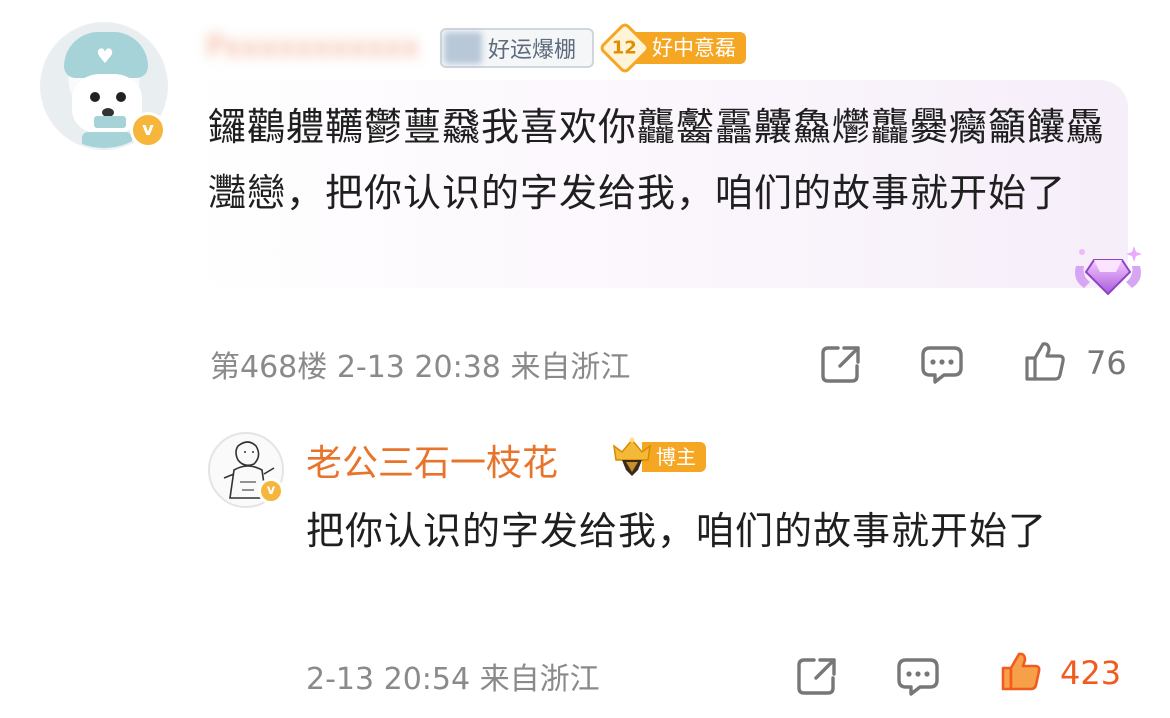 The image size is (1170, 718). Describe the element at coordinates (1091, 673) in the screenshot. I see `reply-like-count: 423` at that location.